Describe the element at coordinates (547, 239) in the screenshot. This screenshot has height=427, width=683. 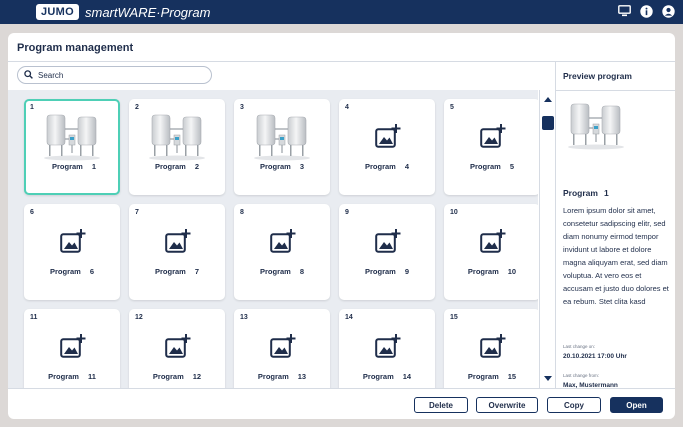
I see `grid-scrollbar` at that location.